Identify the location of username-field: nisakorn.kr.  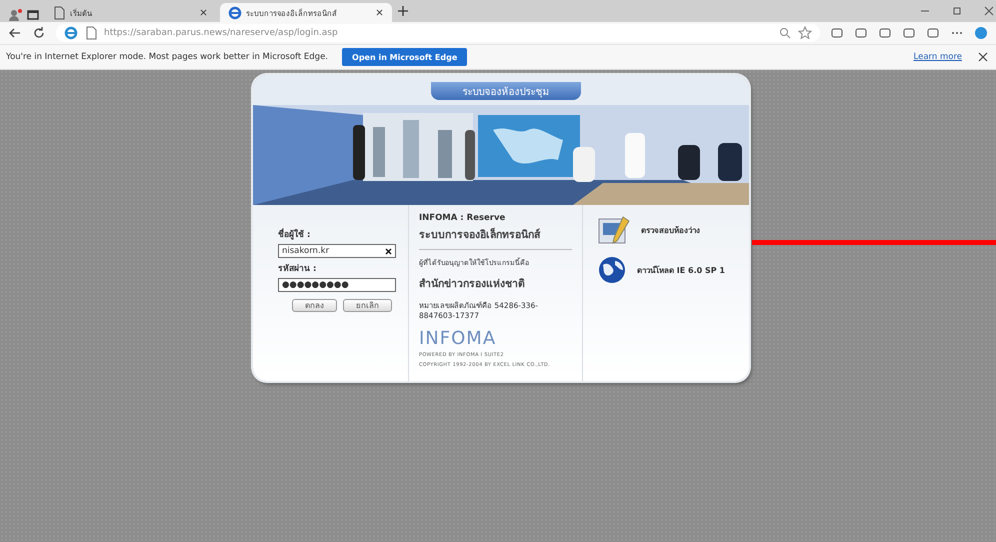
(337, 251).